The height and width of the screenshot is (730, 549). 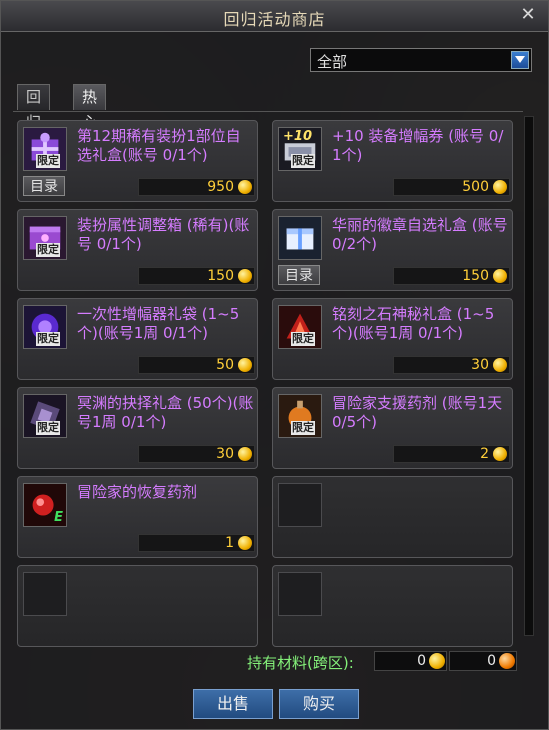 I want to click on material-count-2: 0, so click(x=483, y=661).